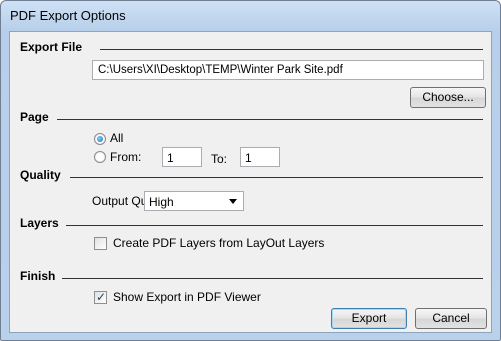 Image resolution: width=501 pixels, height=341 pixels. What do you see at coordinates (233, 201) in the screenshot?
I see `chevron-down-icon` at bounding box center [233, 201].